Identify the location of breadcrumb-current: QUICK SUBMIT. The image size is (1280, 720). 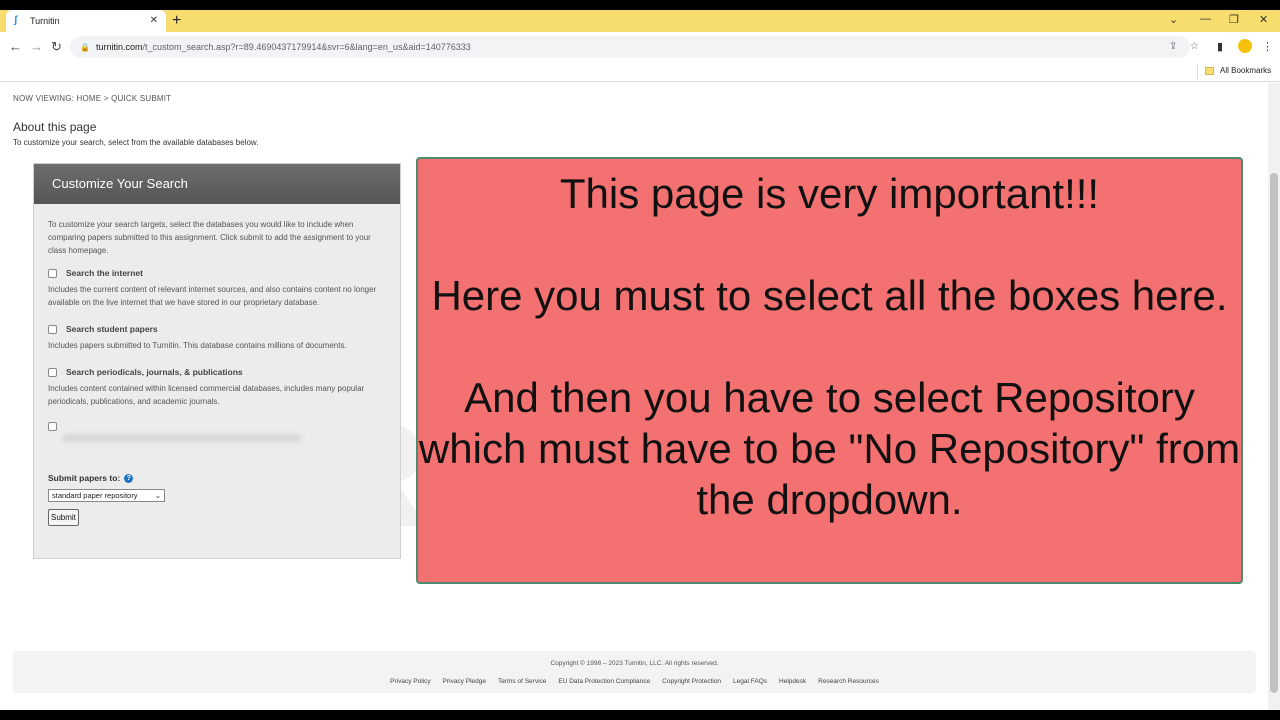
(141, 98).